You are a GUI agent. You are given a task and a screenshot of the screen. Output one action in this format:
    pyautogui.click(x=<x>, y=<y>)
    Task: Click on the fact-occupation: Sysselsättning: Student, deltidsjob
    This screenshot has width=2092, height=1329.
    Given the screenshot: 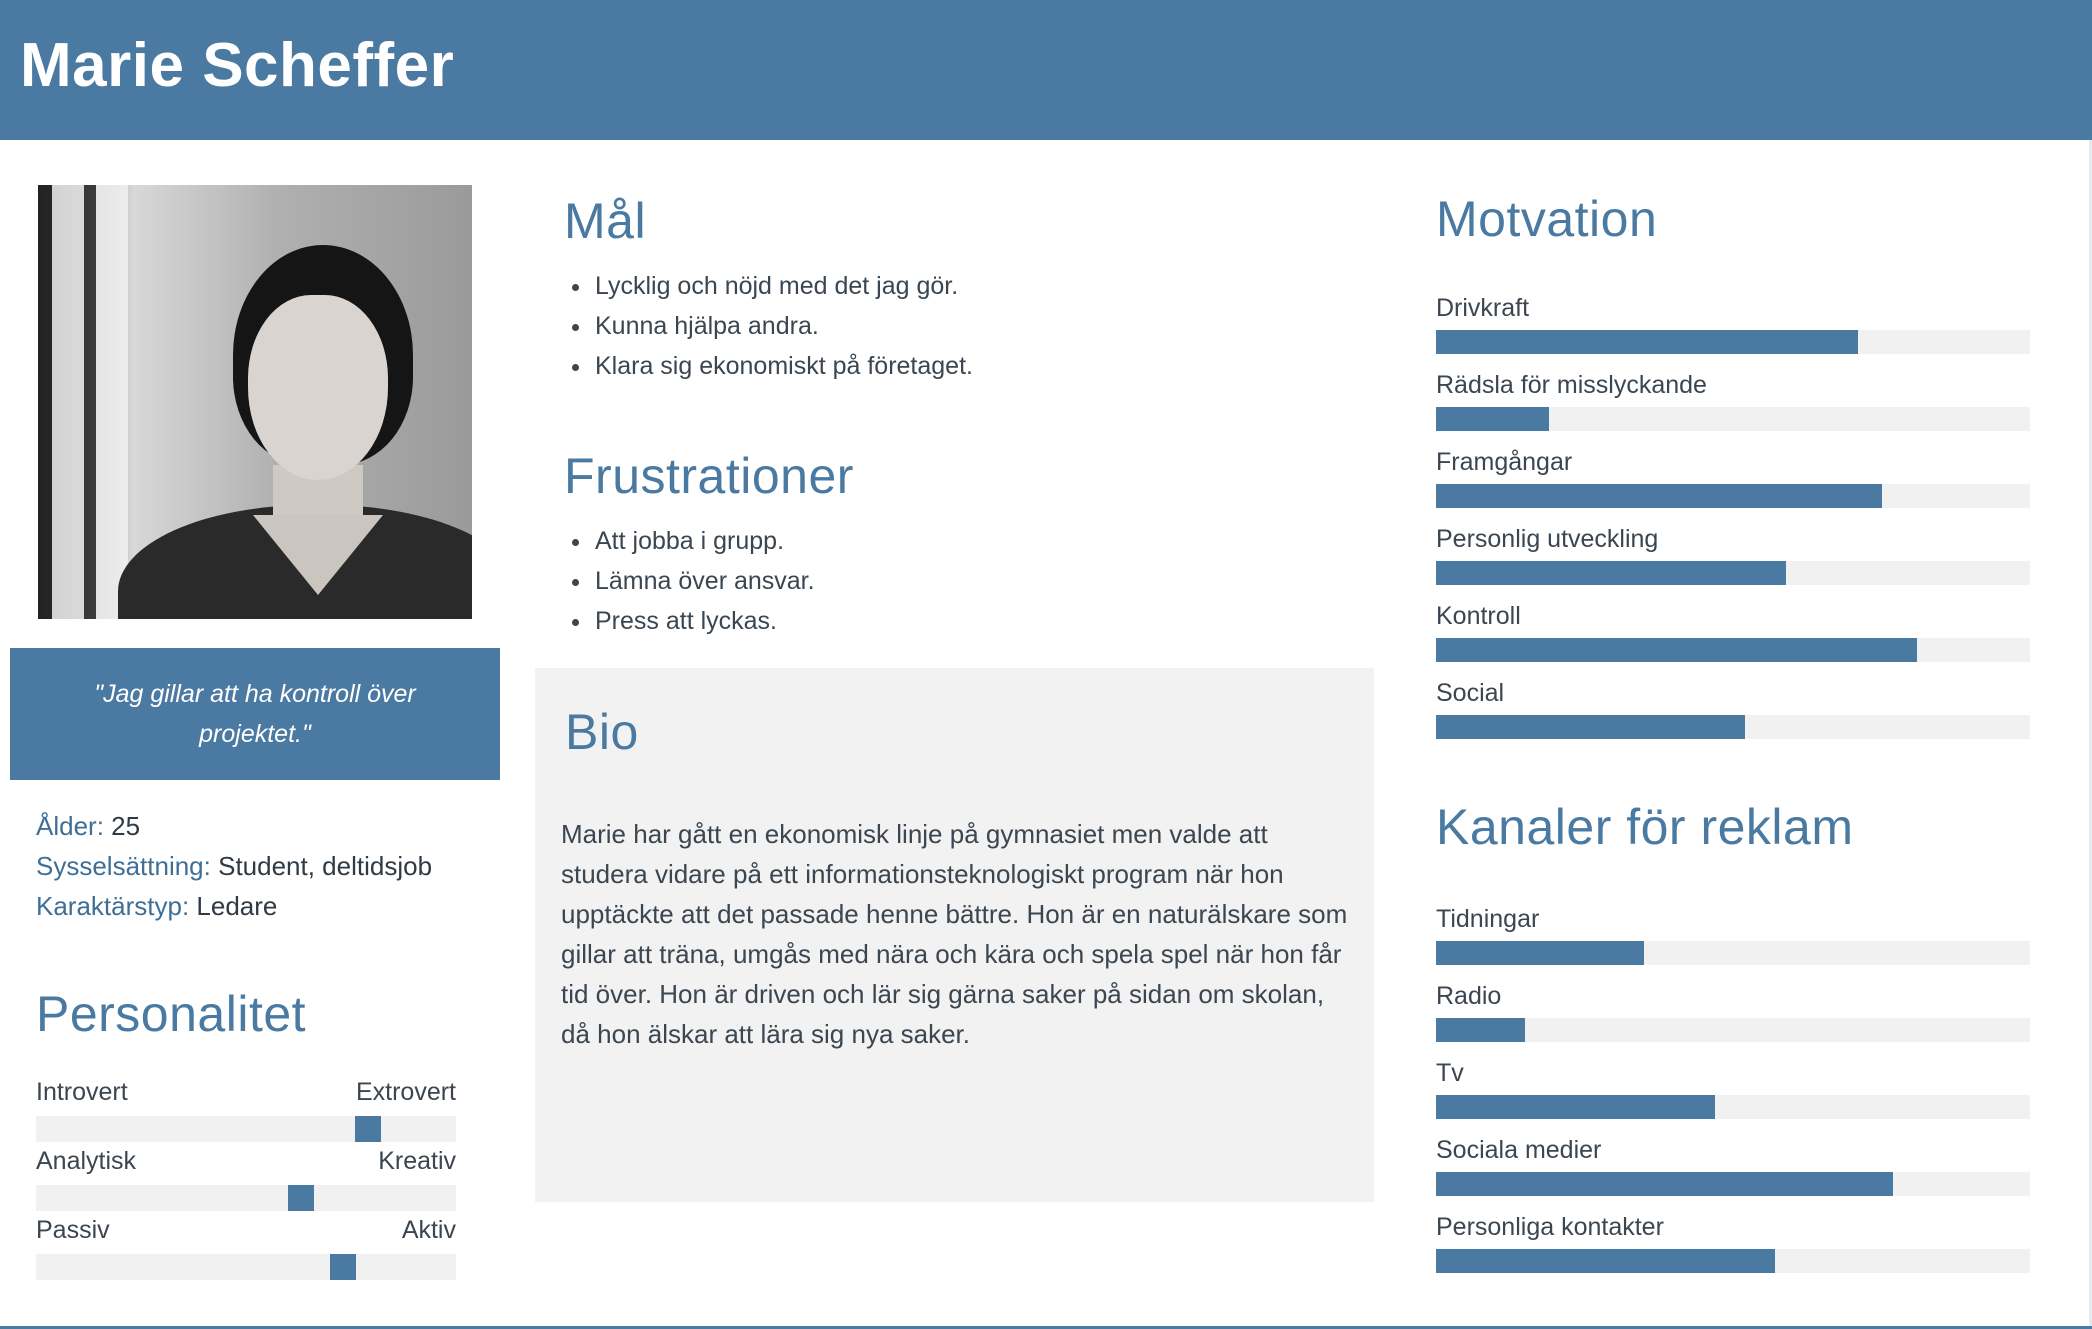 What is the action you would take?
    pyautogui.click(x=234, y=866)
    